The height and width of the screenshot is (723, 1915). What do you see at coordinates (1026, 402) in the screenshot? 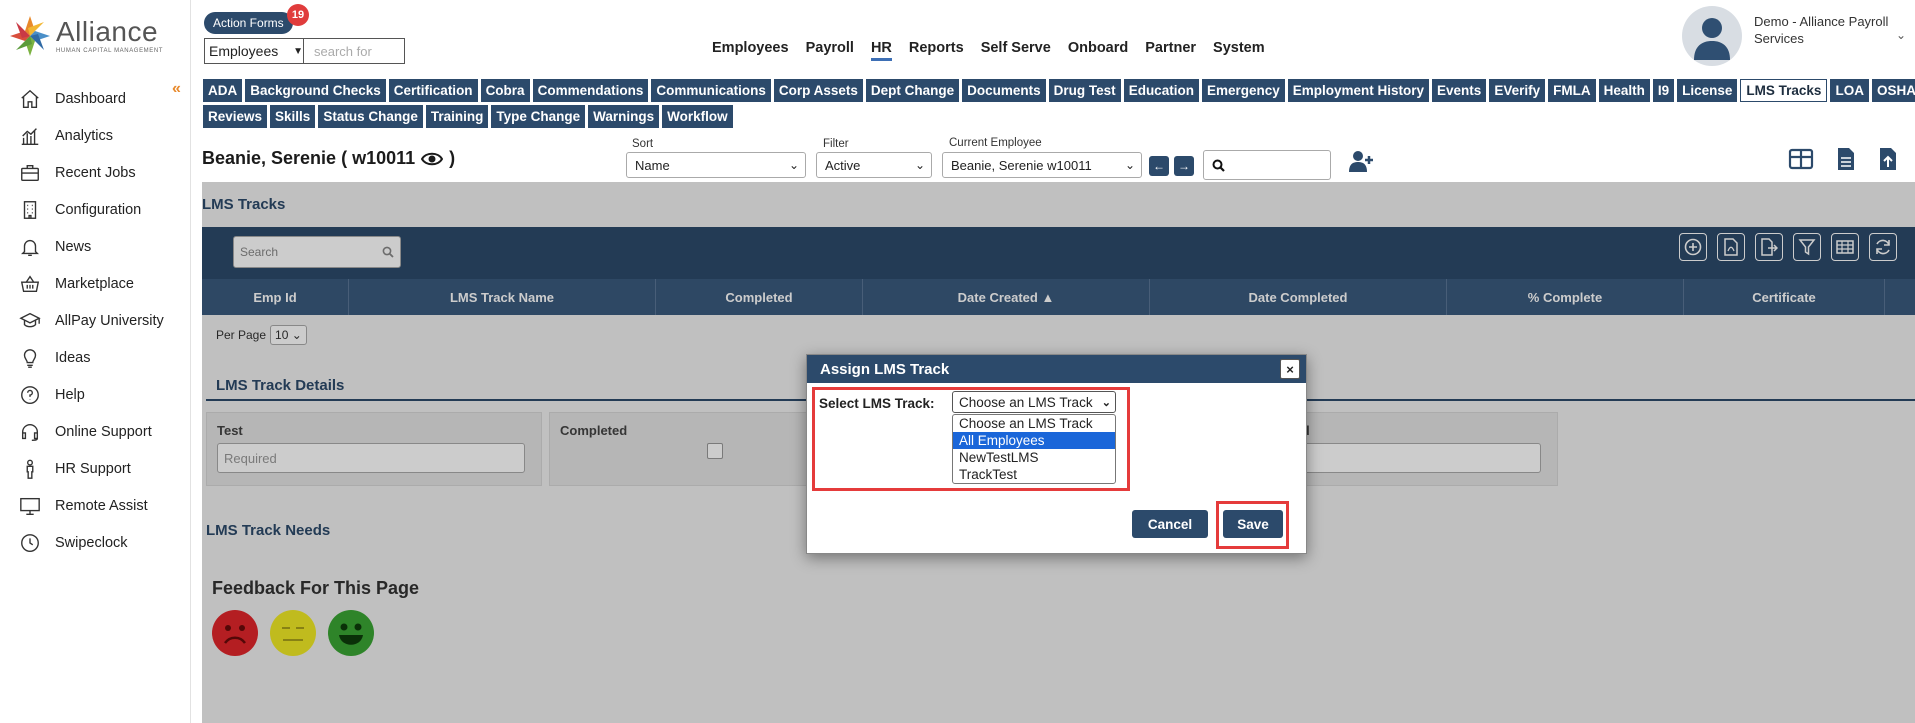
I see `lms-track-select-value: Choose an LMS Track` at bounding box center [1026, 402].